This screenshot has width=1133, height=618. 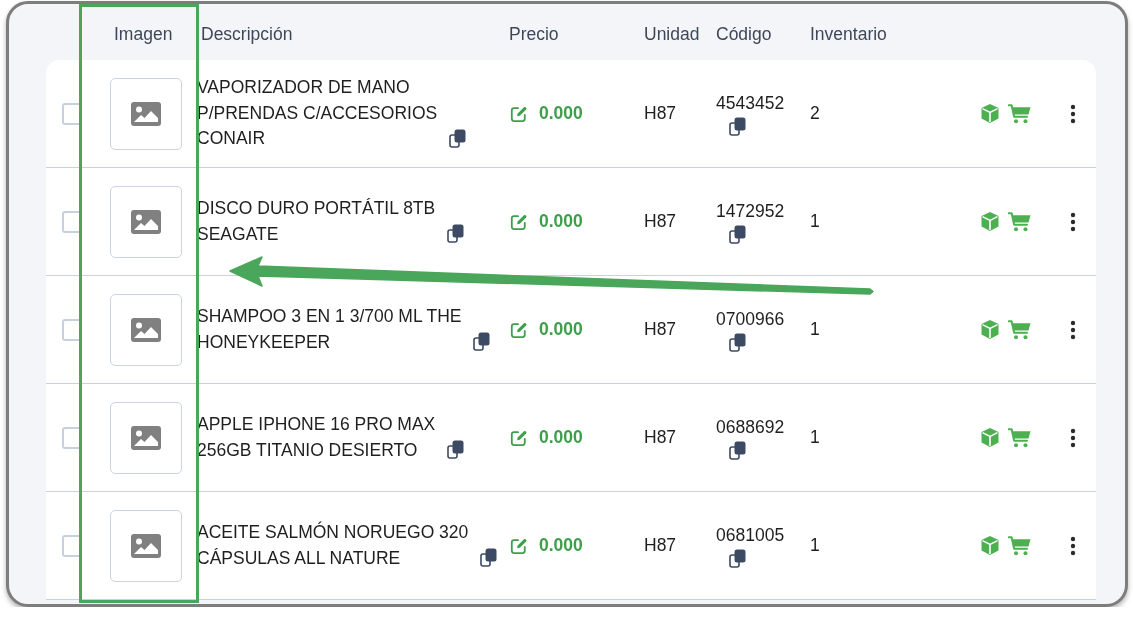 I want to click on column-header: Unidad, so click(x=672, y=33).